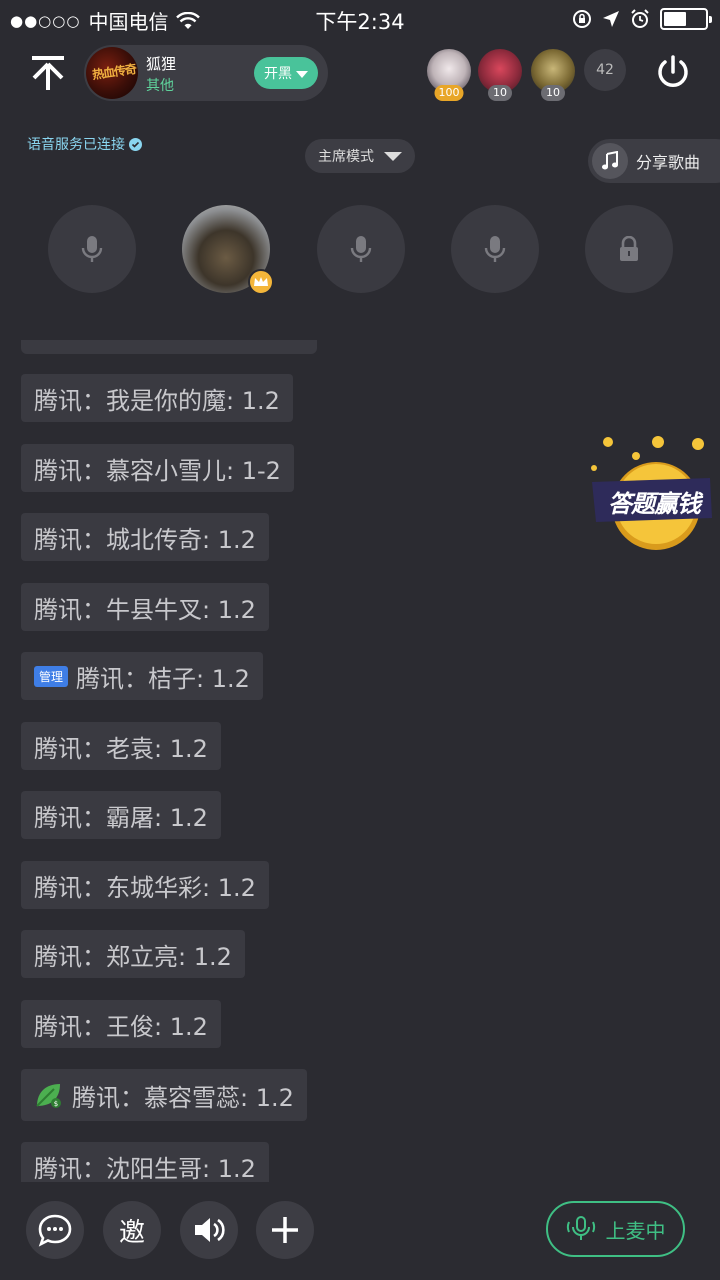  I want to click on chat-message: 腾讯：城北传奇: 1.2, so click(145, 537).